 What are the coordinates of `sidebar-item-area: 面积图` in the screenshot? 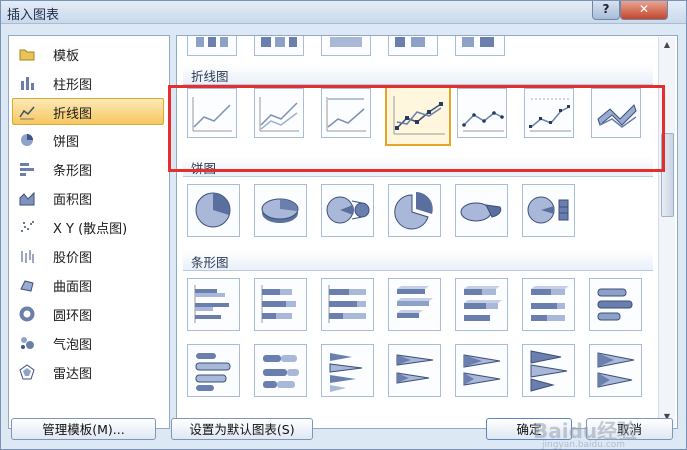 It's located at (88, 197).